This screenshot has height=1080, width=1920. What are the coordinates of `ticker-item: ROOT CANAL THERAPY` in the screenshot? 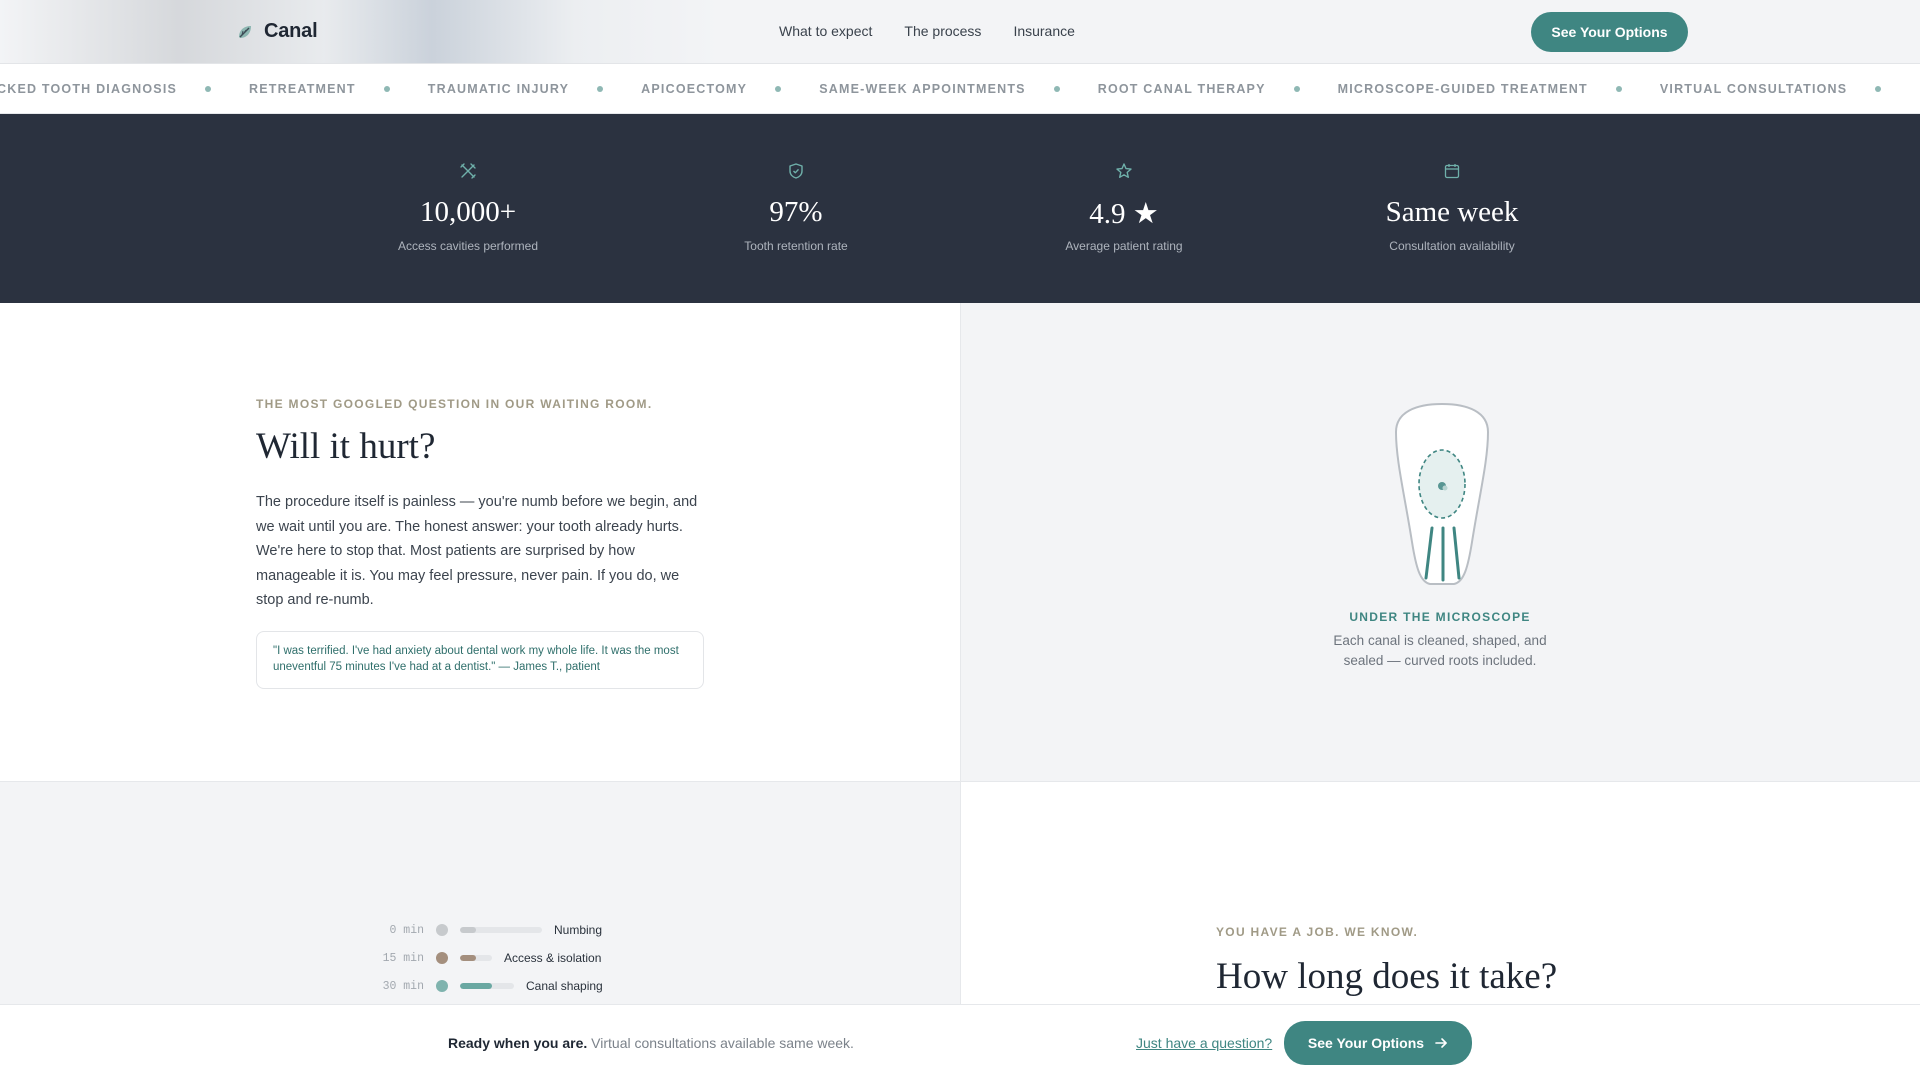 It's located at (1218, 89).